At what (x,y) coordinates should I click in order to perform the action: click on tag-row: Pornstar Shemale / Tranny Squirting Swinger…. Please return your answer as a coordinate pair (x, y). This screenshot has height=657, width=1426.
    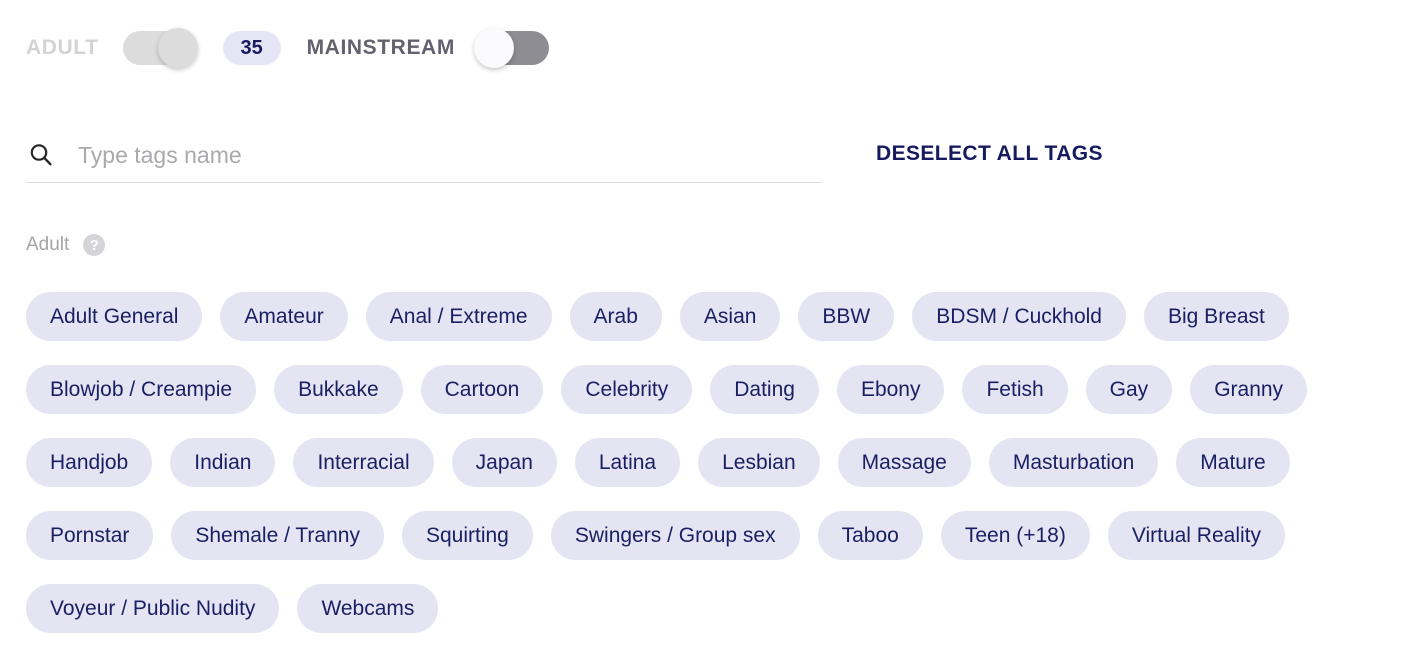
    Looking at the image, I should click on (717, 535).